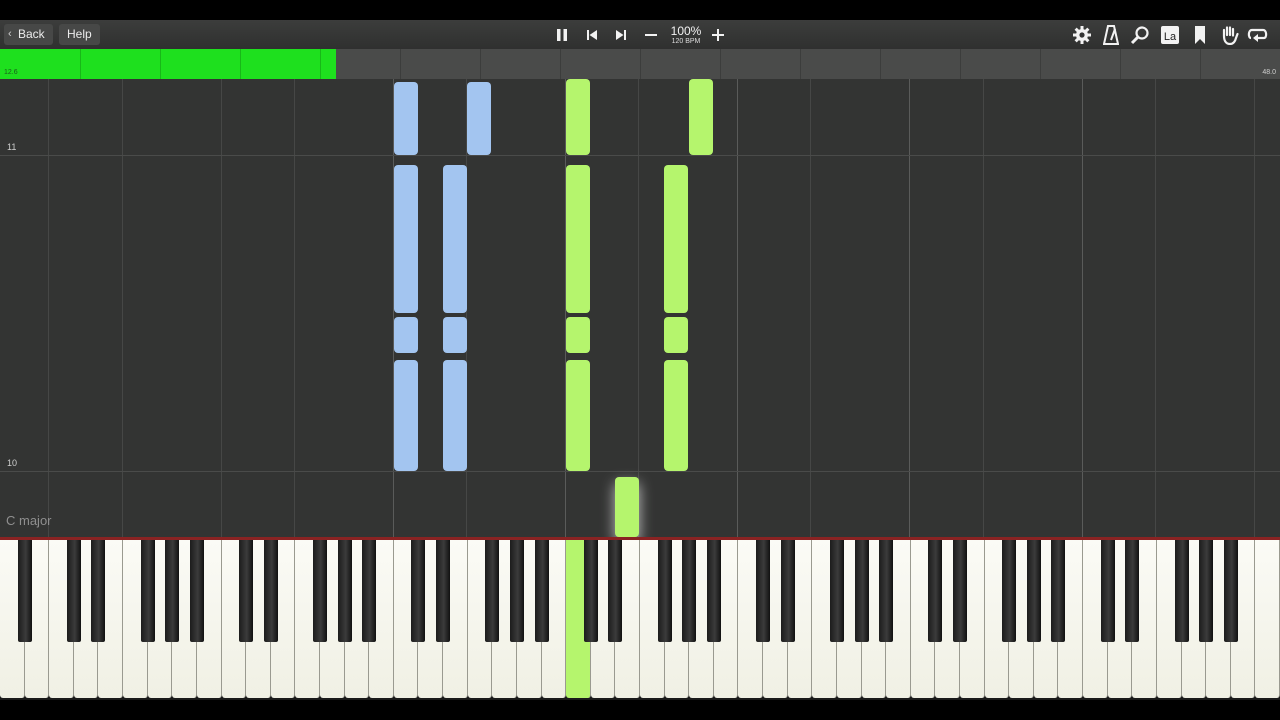 The height and width of the screenshot is (720, 1280). I want to click on black-key-gsharp1, so click(172, 591).